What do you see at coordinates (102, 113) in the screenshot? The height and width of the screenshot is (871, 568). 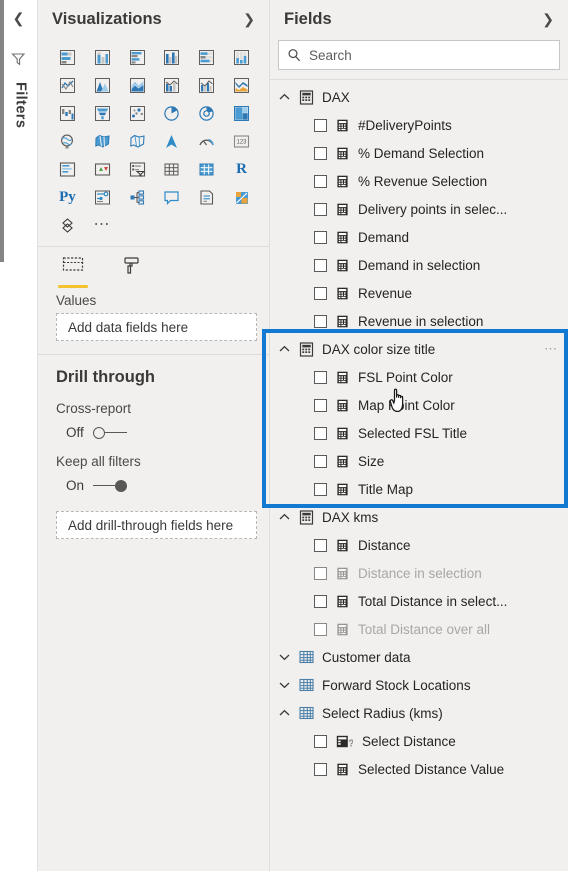 I see `funnel-chart-icon` at bounding box center [102, 113].